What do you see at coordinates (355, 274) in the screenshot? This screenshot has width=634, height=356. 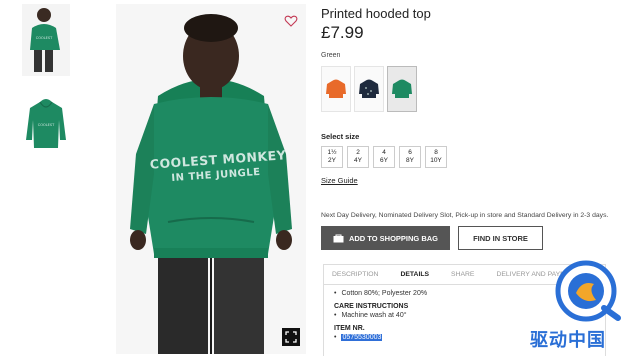 I see `tab-description: DESCRIPTION` at bounding box center [355, 274].